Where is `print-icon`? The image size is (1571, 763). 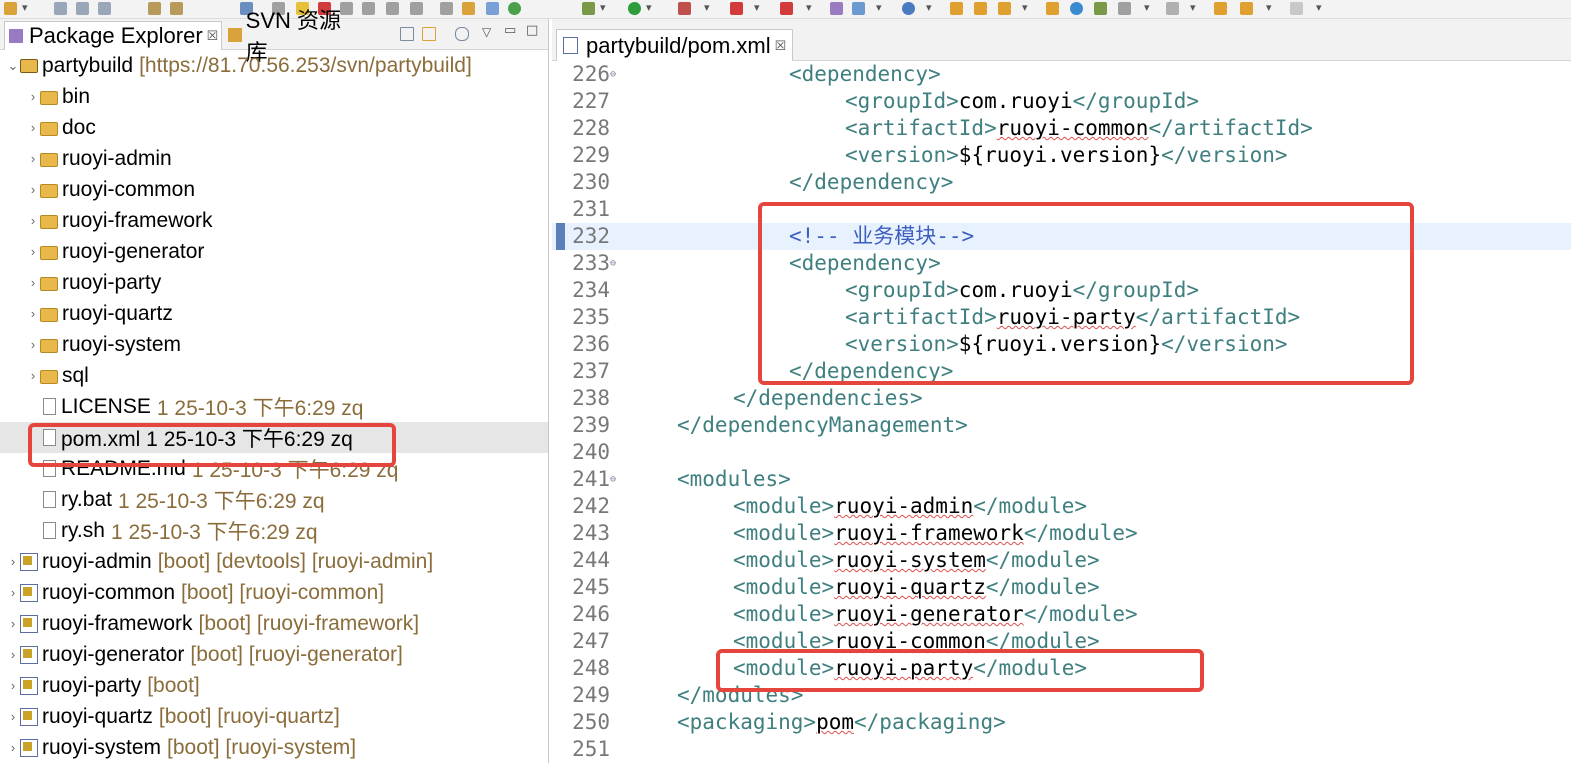
print-icon is located at coordinates (104, 8).